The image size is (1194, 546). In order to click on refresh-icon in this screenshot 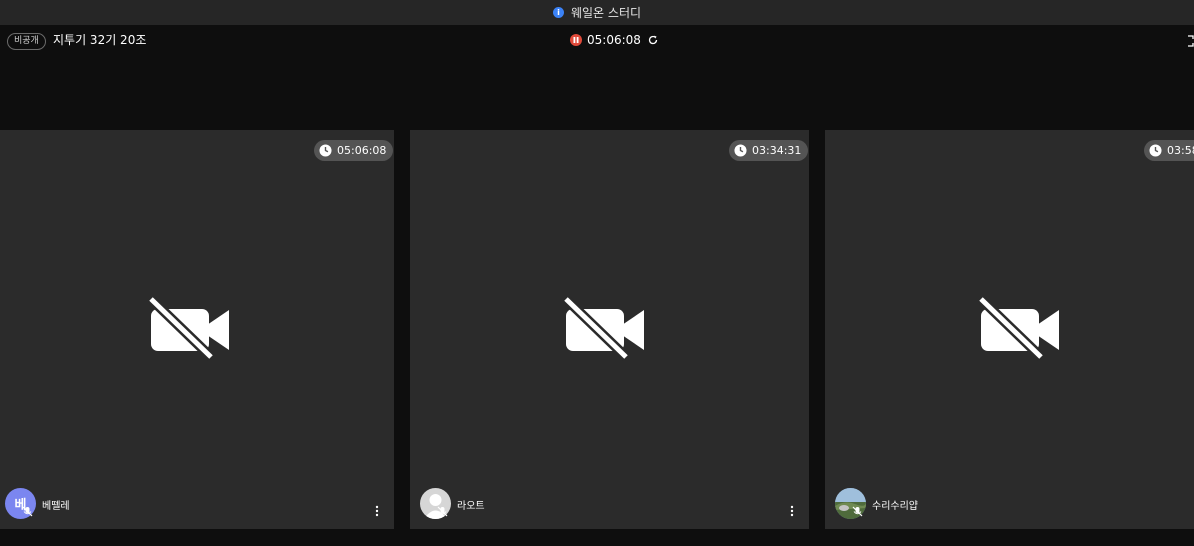, I will do `click(653, 40)`.